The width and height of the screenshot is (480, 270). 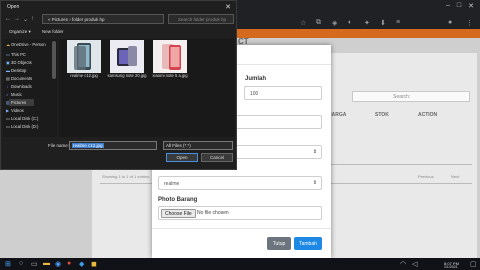 I want to click on photo-label: Photo Barang, so click(x=178, y=200).